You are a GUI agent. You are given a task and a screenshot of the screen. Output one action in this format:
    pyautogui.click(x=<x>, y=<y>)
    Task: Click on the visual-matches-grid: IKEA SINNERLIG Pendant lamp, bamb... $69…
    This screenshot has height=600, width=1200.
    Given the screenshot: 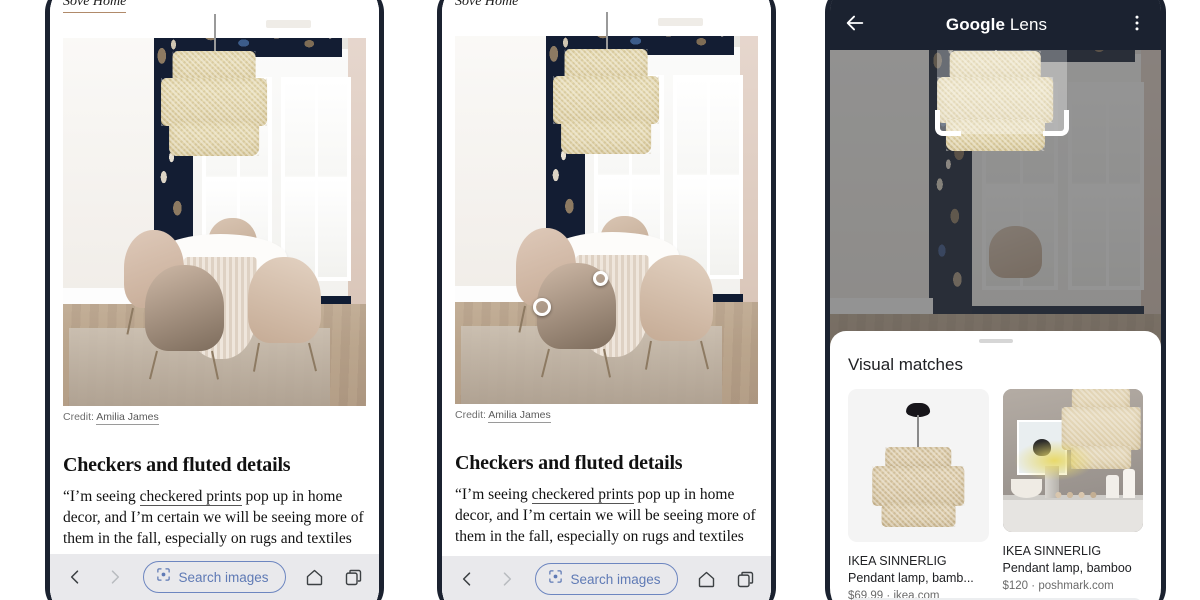 What is the action you would take?
    pyautogui.click(x=995, y=494)
    